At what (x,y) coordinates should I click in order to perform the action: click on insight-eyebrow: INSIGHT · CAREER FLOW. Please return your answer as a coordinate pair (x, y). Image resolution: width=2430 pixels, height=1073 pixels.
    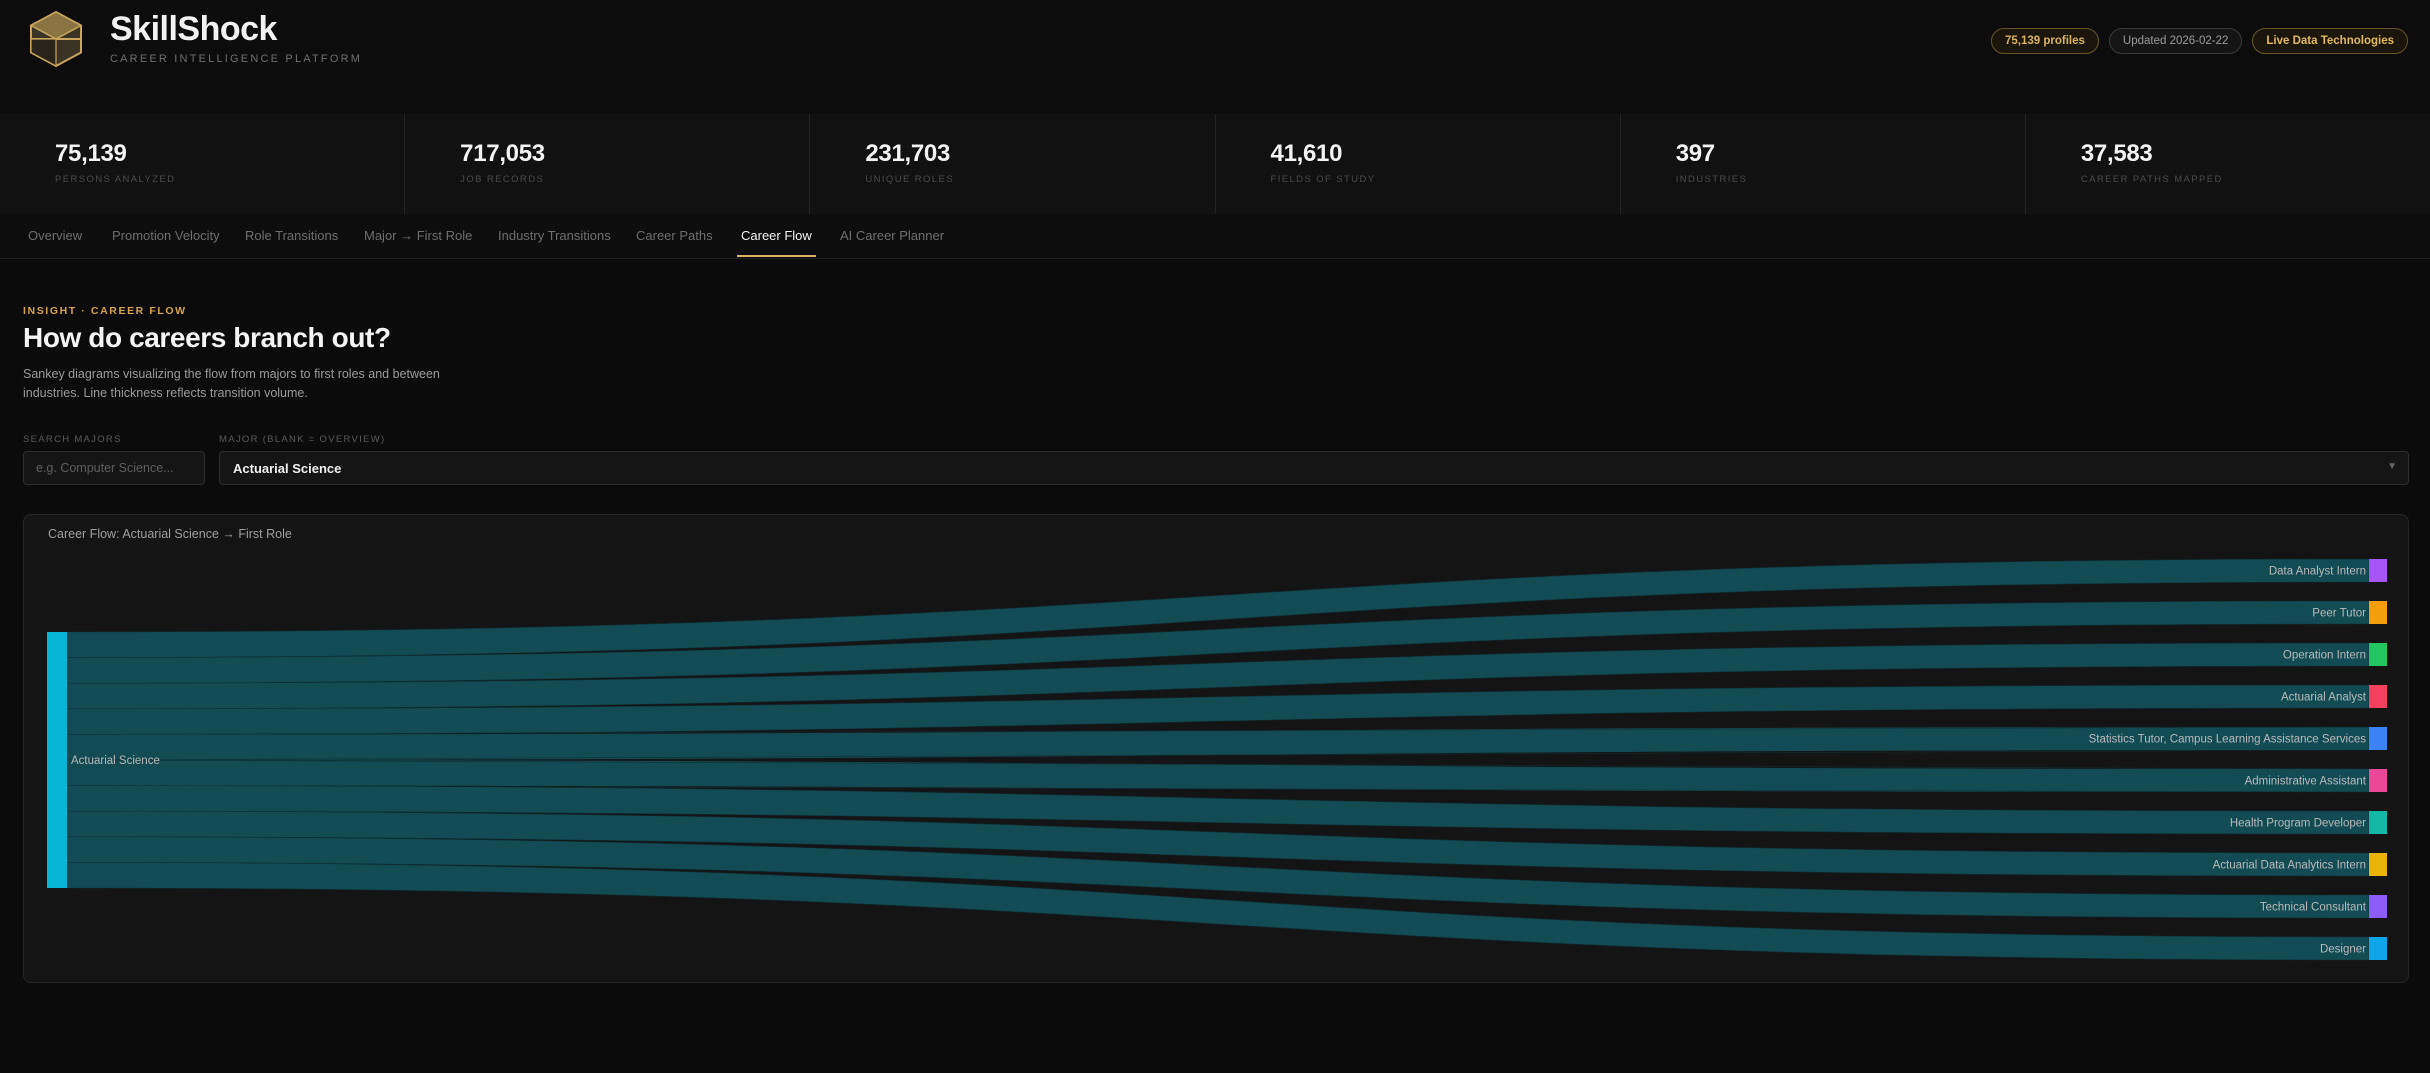
    Looking at the image, I should click on (105, 311).